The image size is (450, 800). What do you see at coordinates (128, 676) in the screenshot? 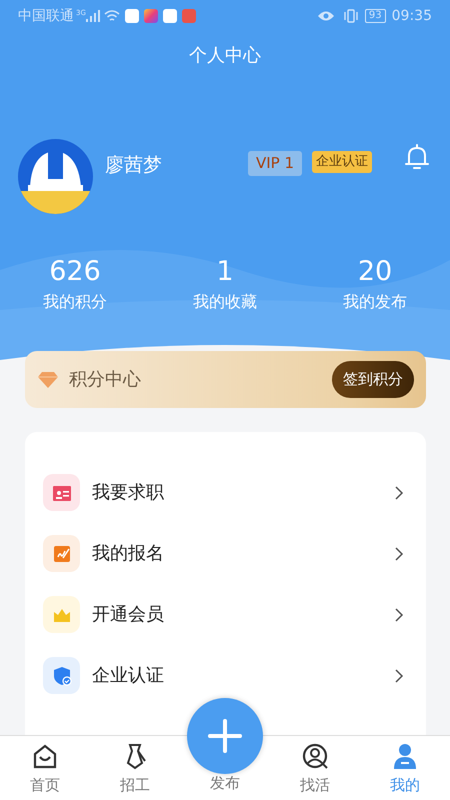
I see `menu-label: 企业认证` at bounding box center [128, 676].